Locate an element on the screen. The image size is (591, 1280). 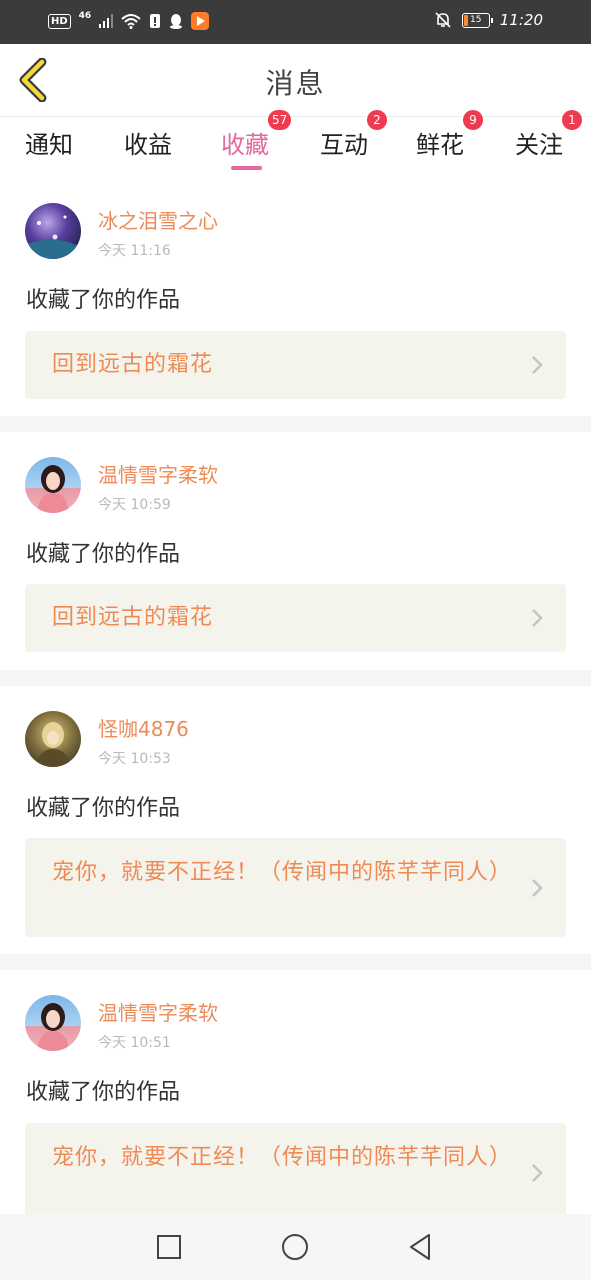
system-nav-bar is located at coordinates (295, 1247).